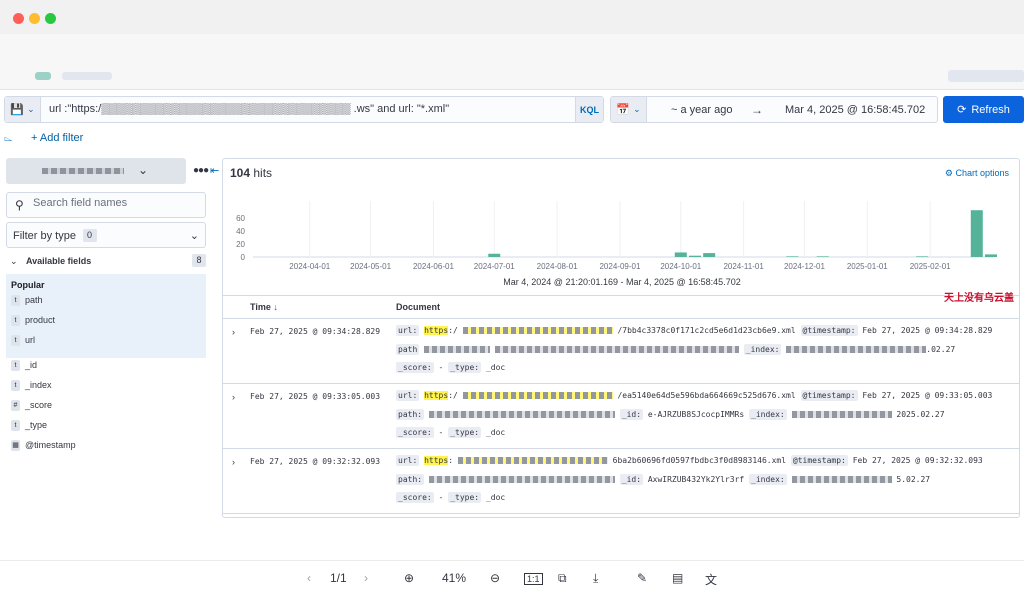  What do you see at coordinates (533, 579) in the screenshot?
I see `actual-size-icon: 1:1` at bounding box center [533, 579].